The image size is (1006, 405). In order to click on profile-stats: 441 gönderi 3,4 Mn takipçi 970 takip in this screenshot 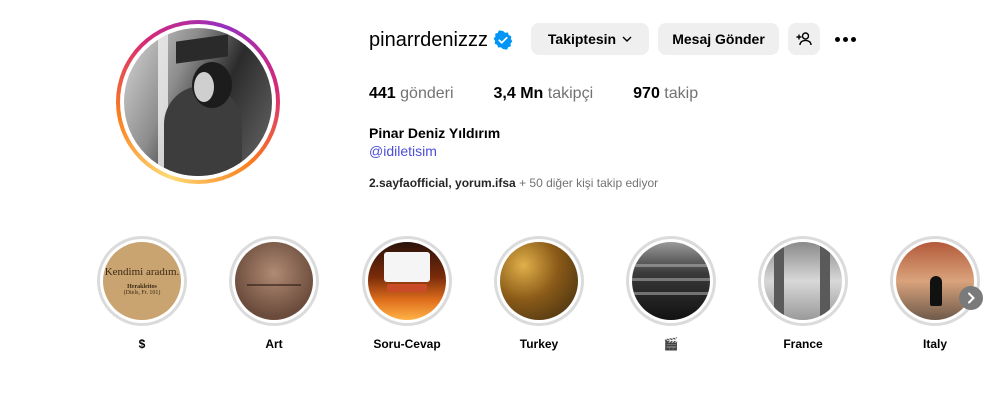, I will do `click(553, 94)`.